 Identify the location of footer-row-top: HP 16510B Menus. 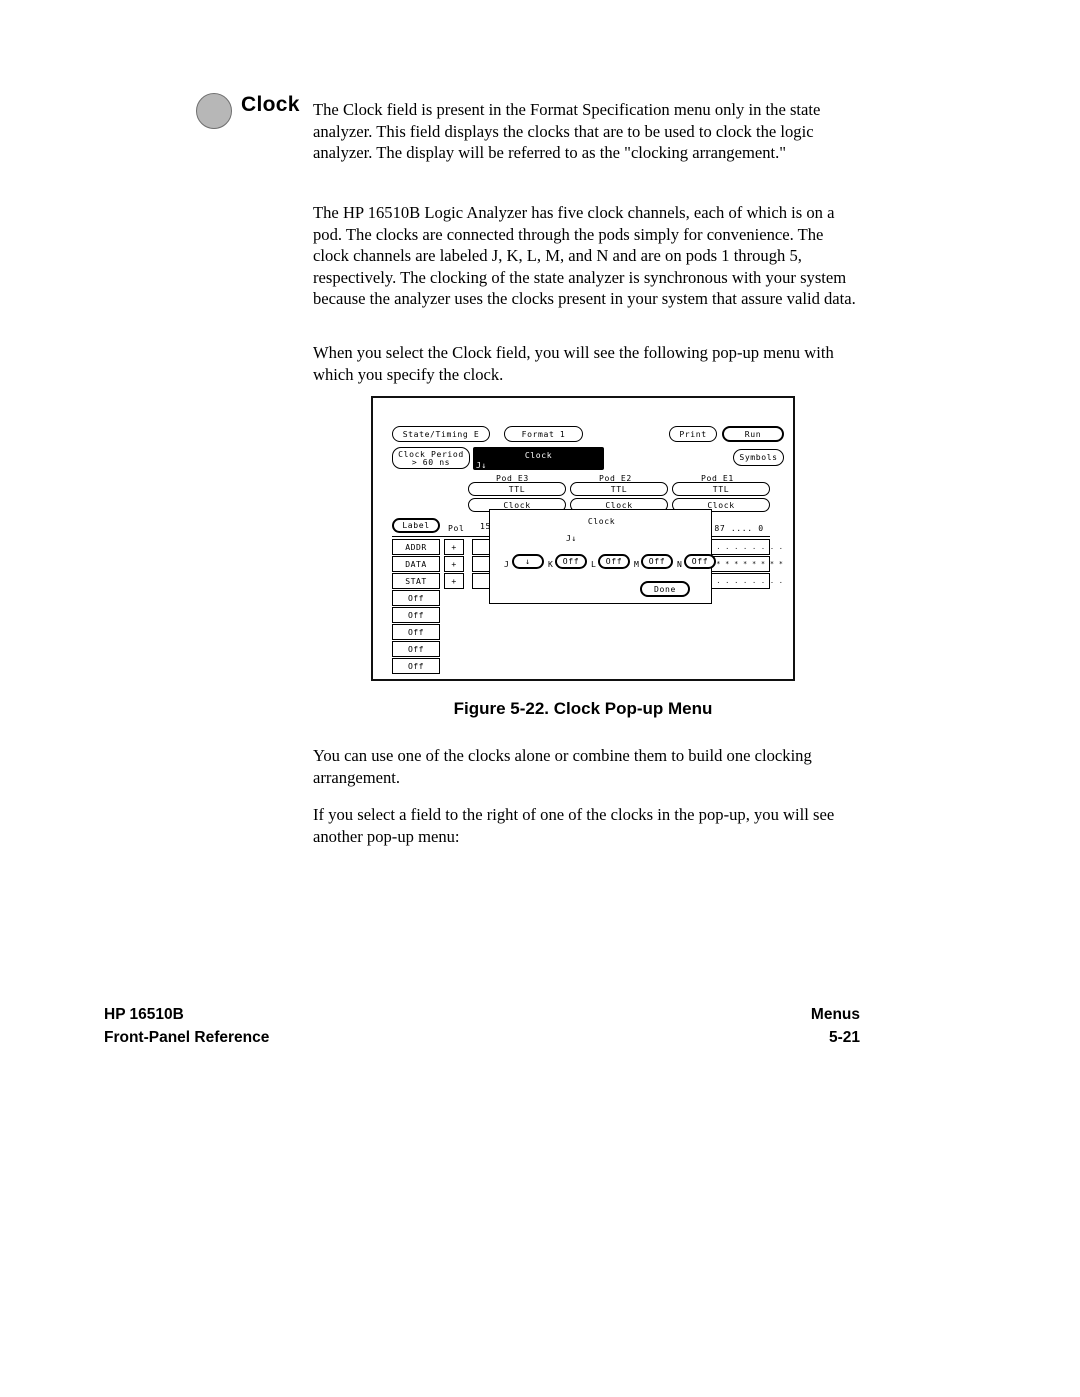
(482, 1014).